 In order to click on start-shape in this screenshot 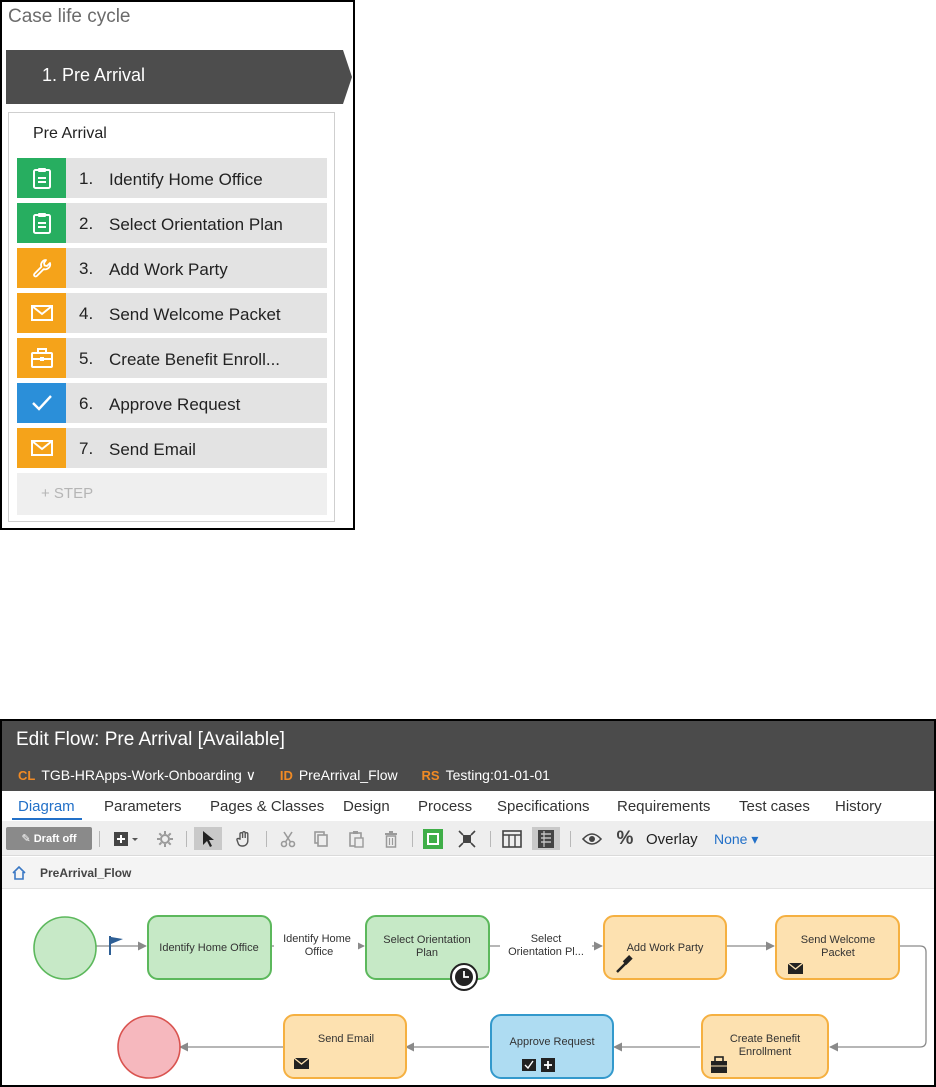, I will do `click(65, 948)`.